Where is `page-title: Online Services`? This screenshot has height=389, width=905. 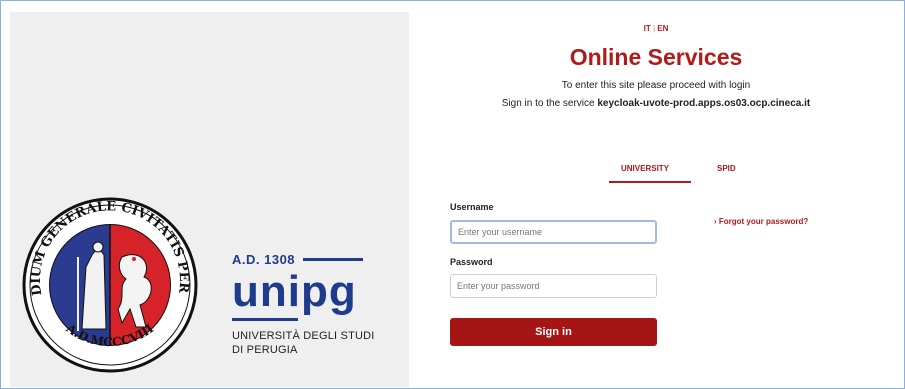
page-title: Online Services is located at coordinates (656, 57).